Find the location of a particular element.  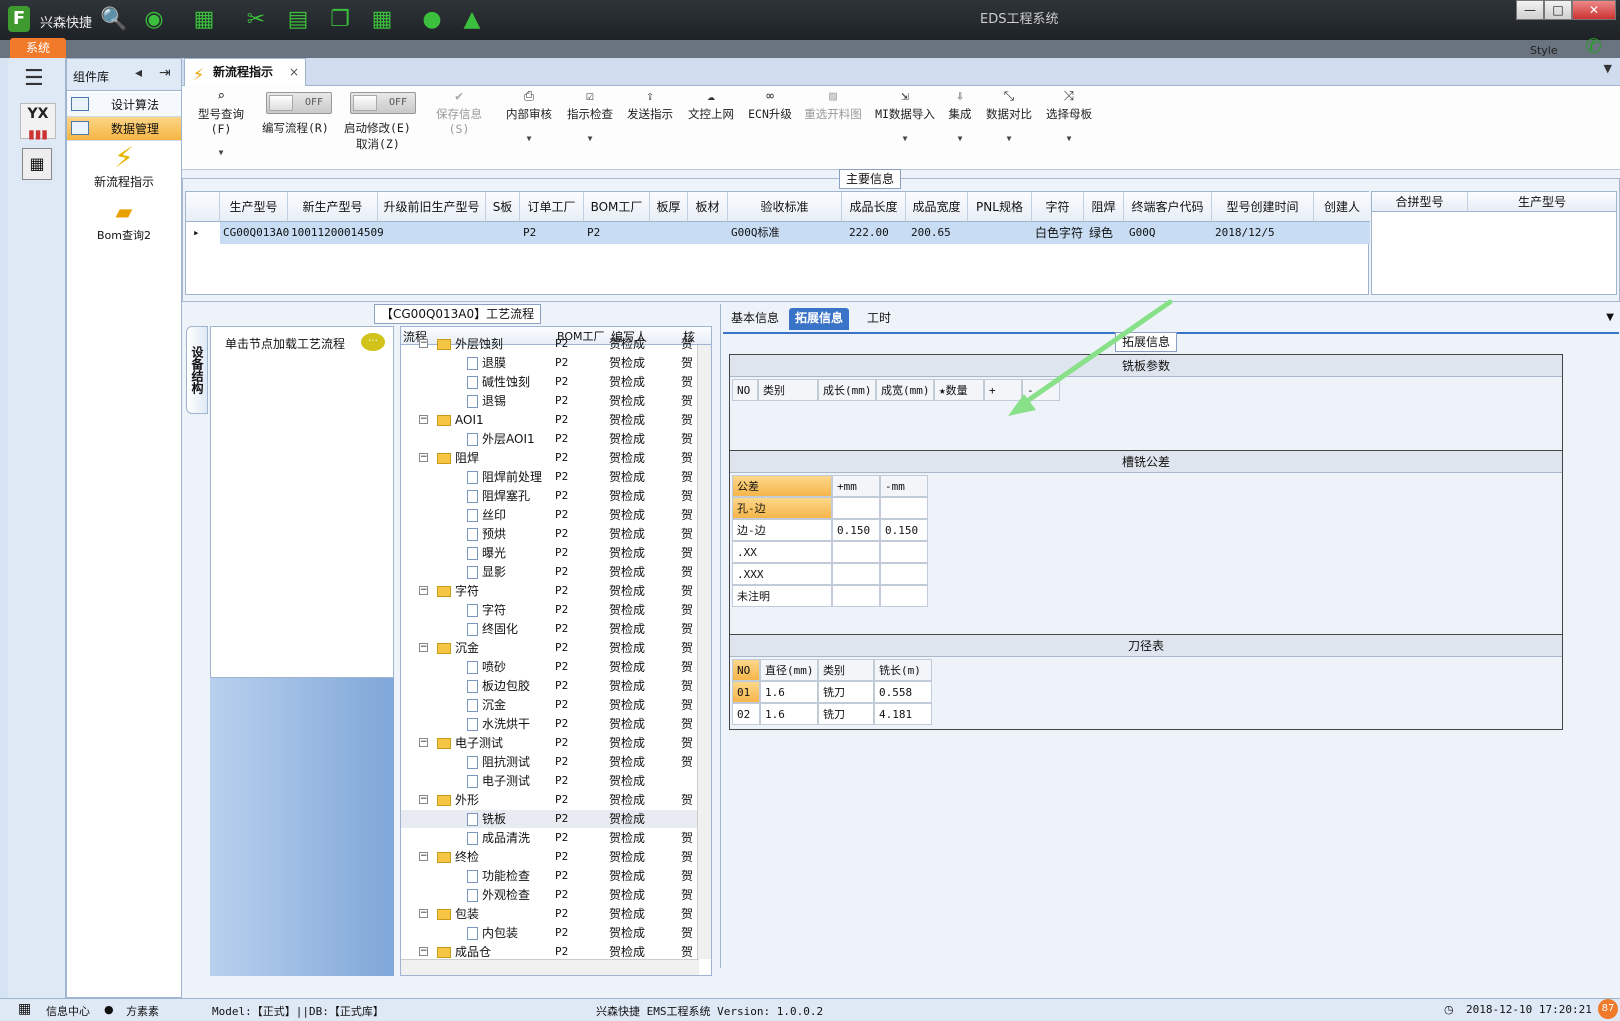

tree-item-row: 水洗烘干 P2 贺检成 贺 is located at coordinates (549, 724).